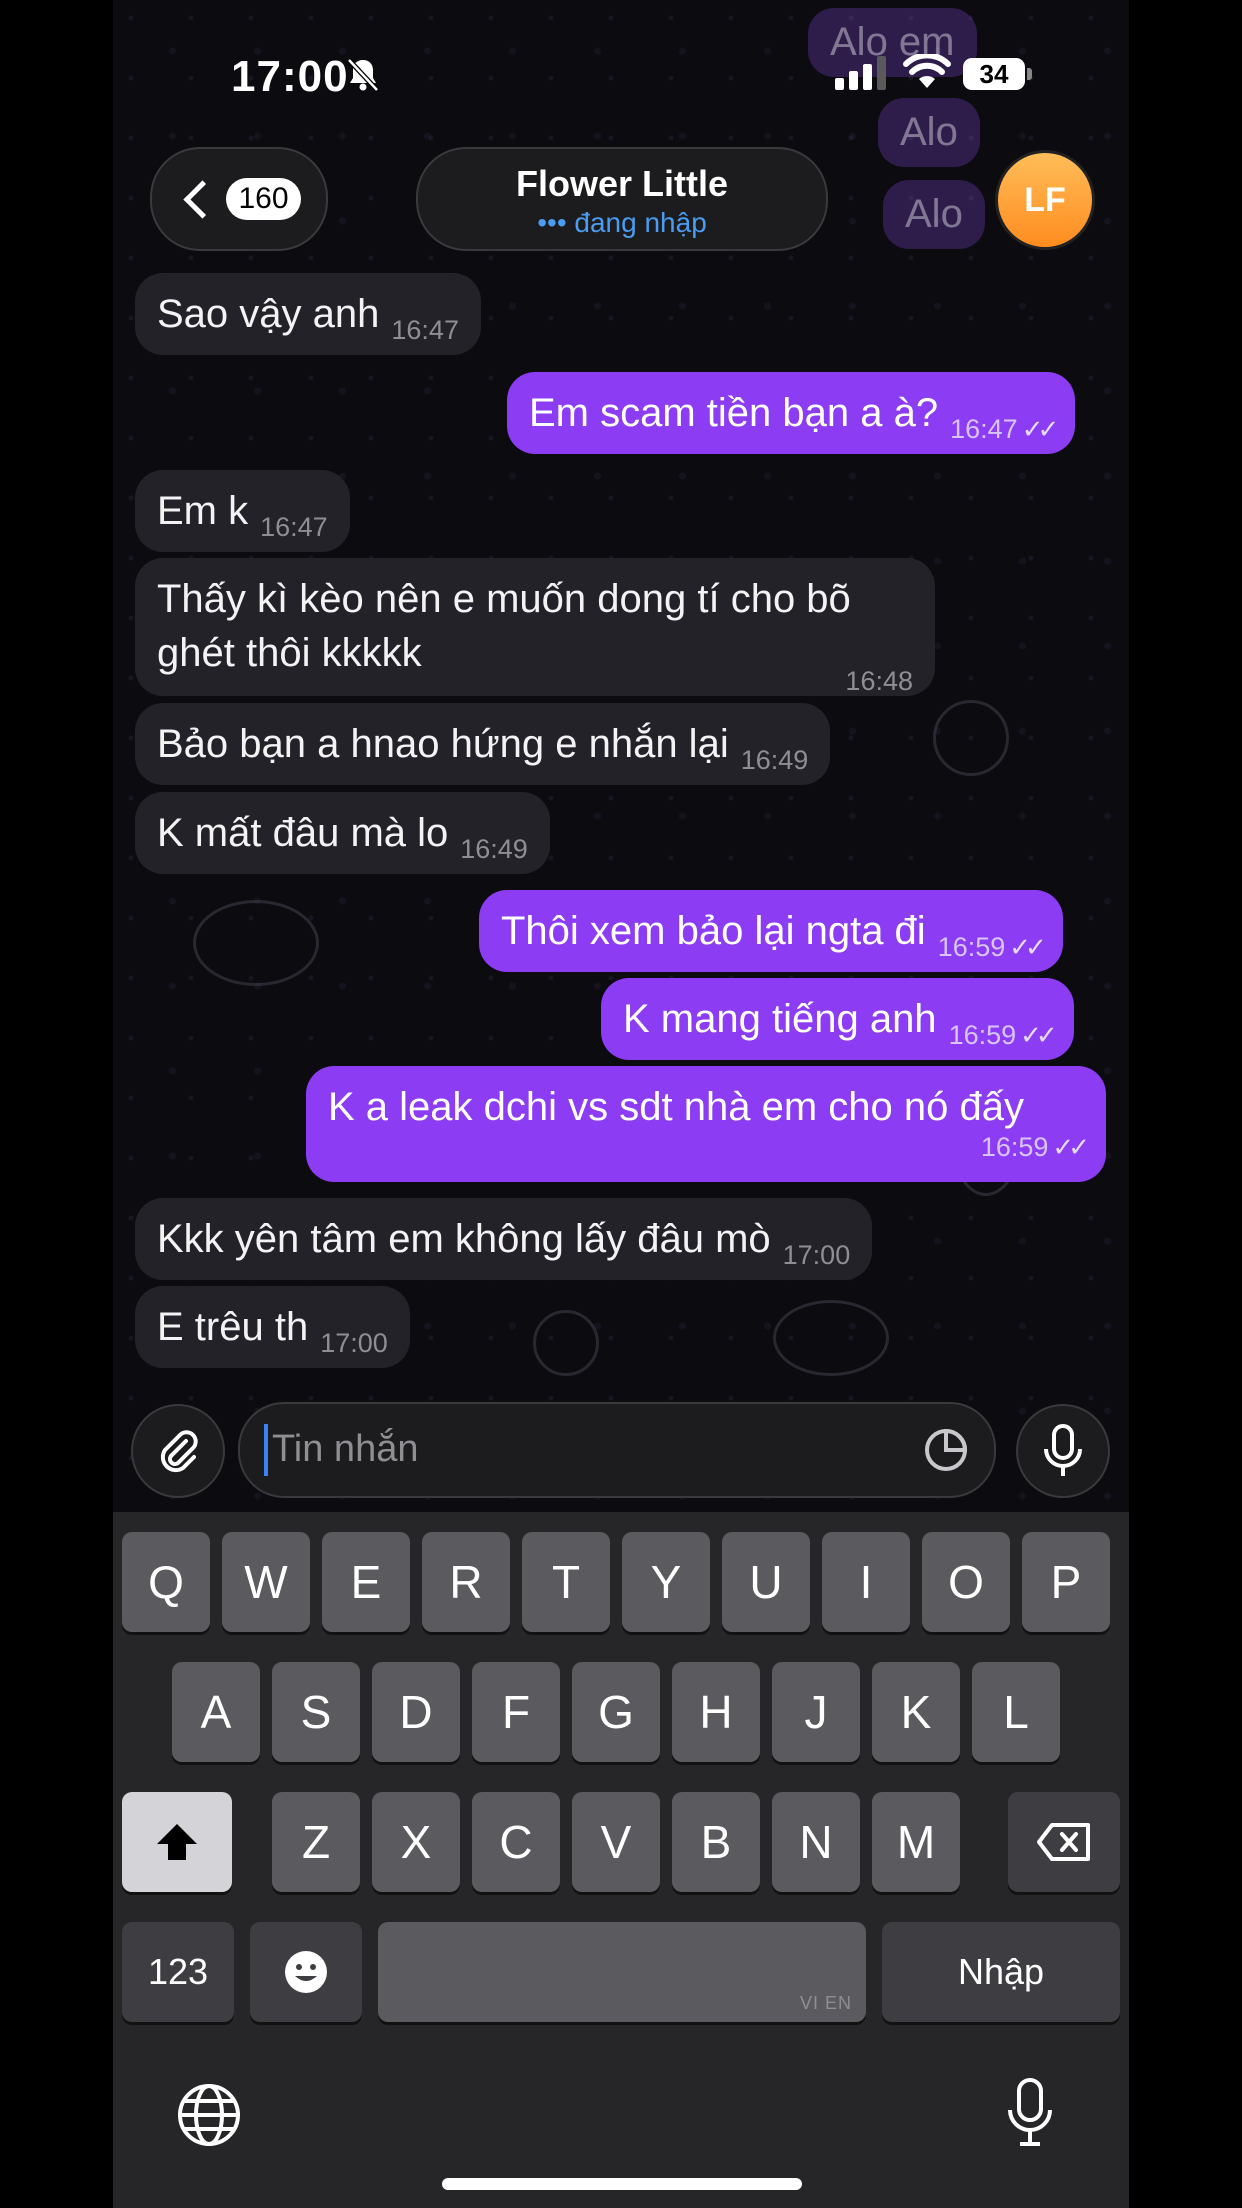  What do you see at coordinates (1066, 1582) in the screenshot?
I see `key-p: P` at bounding box center [1066, 1582].